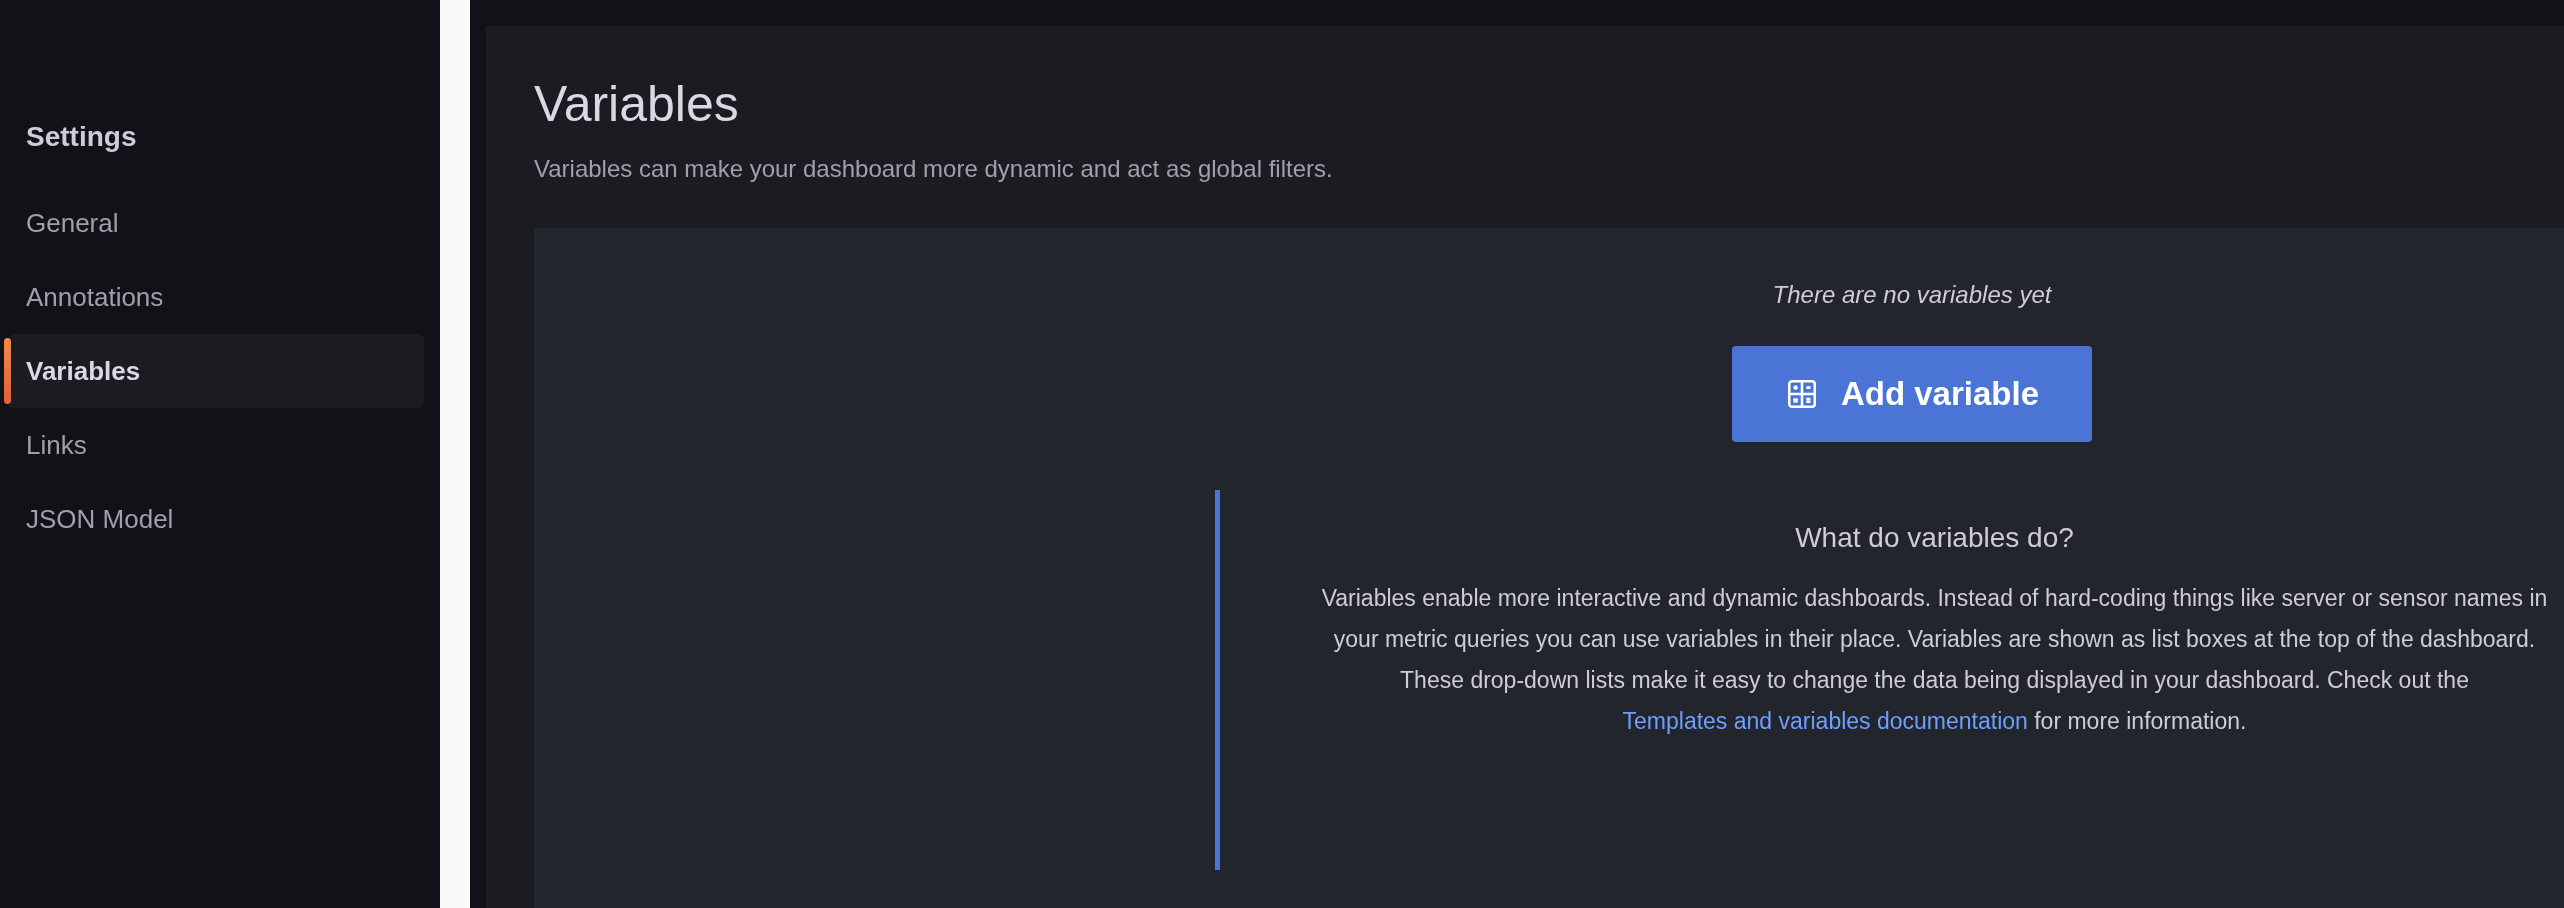 This screenshot has height=908, width=2564. I want to click on sidebar-title: Settings, so click(81, 137).